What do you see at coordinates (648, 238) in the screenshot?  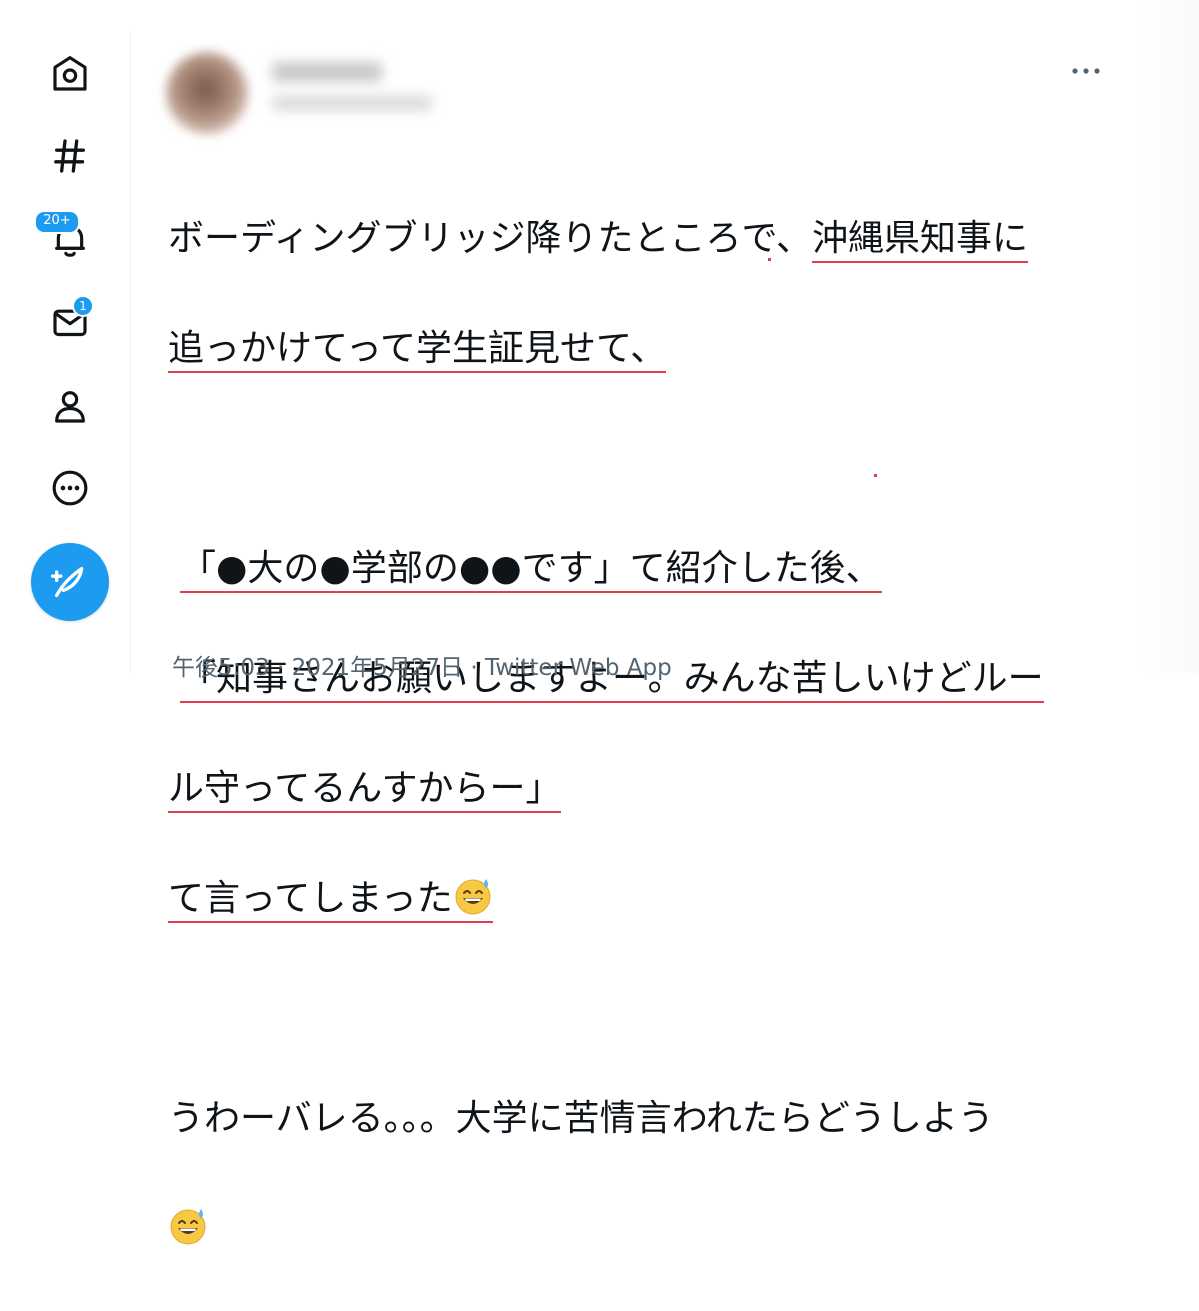 I see `tweet-line-1: ボーディングブリッジ降りたところで、沖縄県知事に` at bounding box center [648, 238].